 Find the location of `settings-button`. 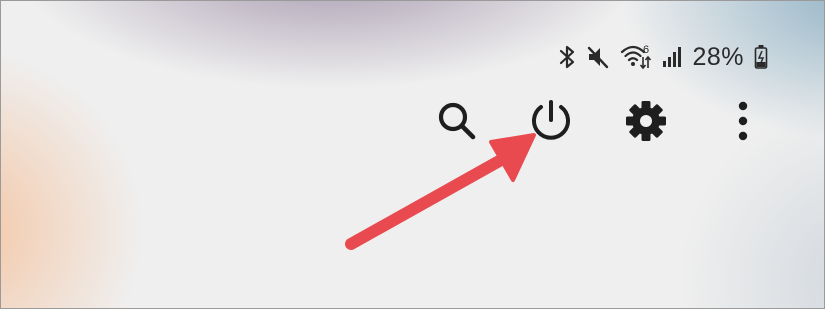

settings-button is located at coordinates (646, 123).